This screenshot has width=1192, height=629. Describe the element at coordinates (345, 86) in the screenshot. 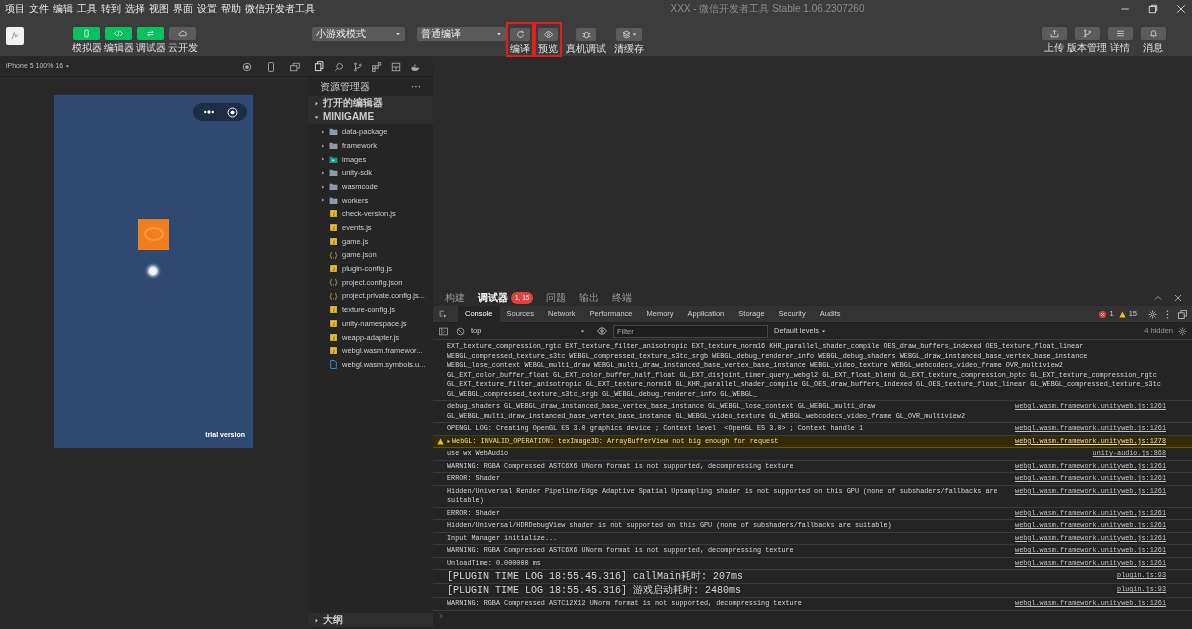

I see `panel-title: 资源管理器` at that location.